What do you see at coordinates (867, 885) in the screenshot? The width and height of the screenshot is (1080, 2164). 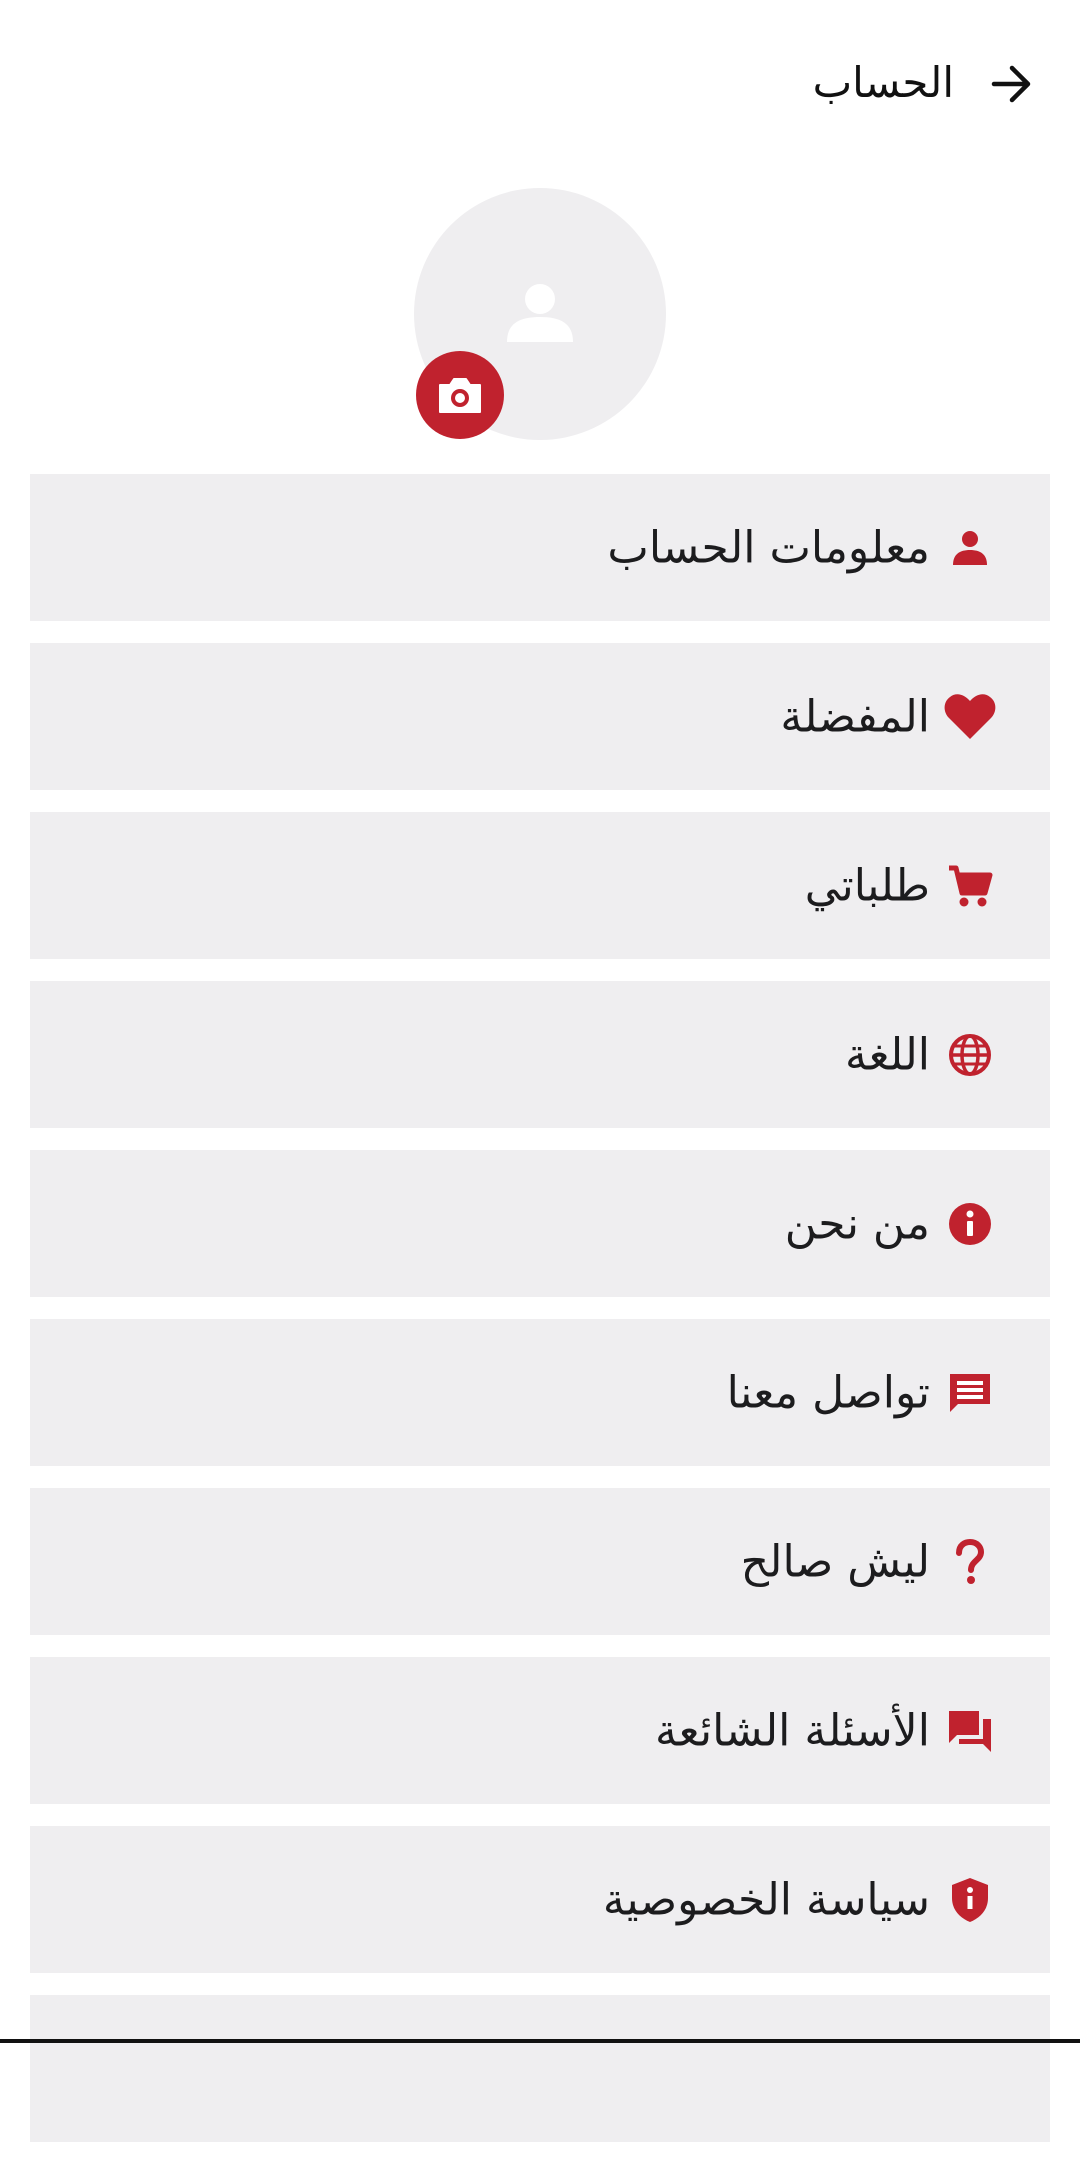 I see `menu-item-label: طلباتي` at bounding box center [867, 885].